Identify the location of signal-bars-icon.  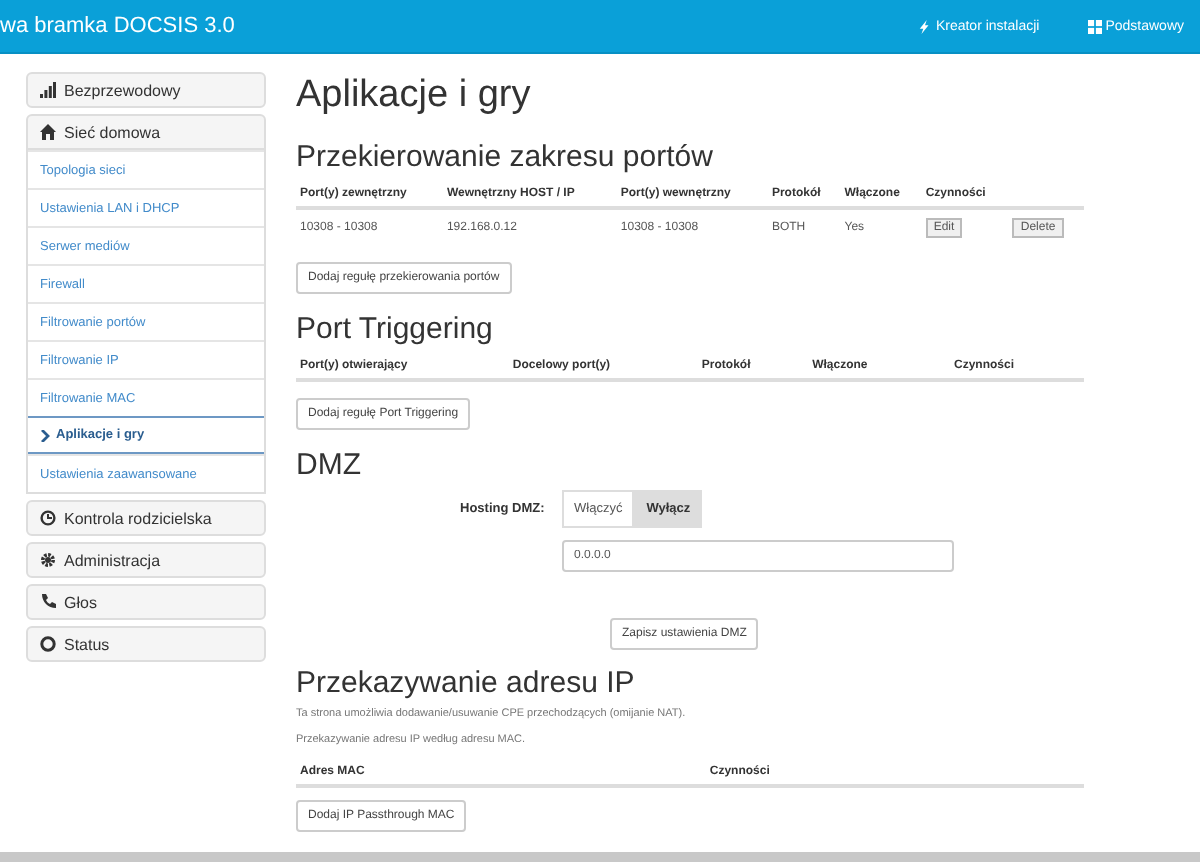
(48, 90).